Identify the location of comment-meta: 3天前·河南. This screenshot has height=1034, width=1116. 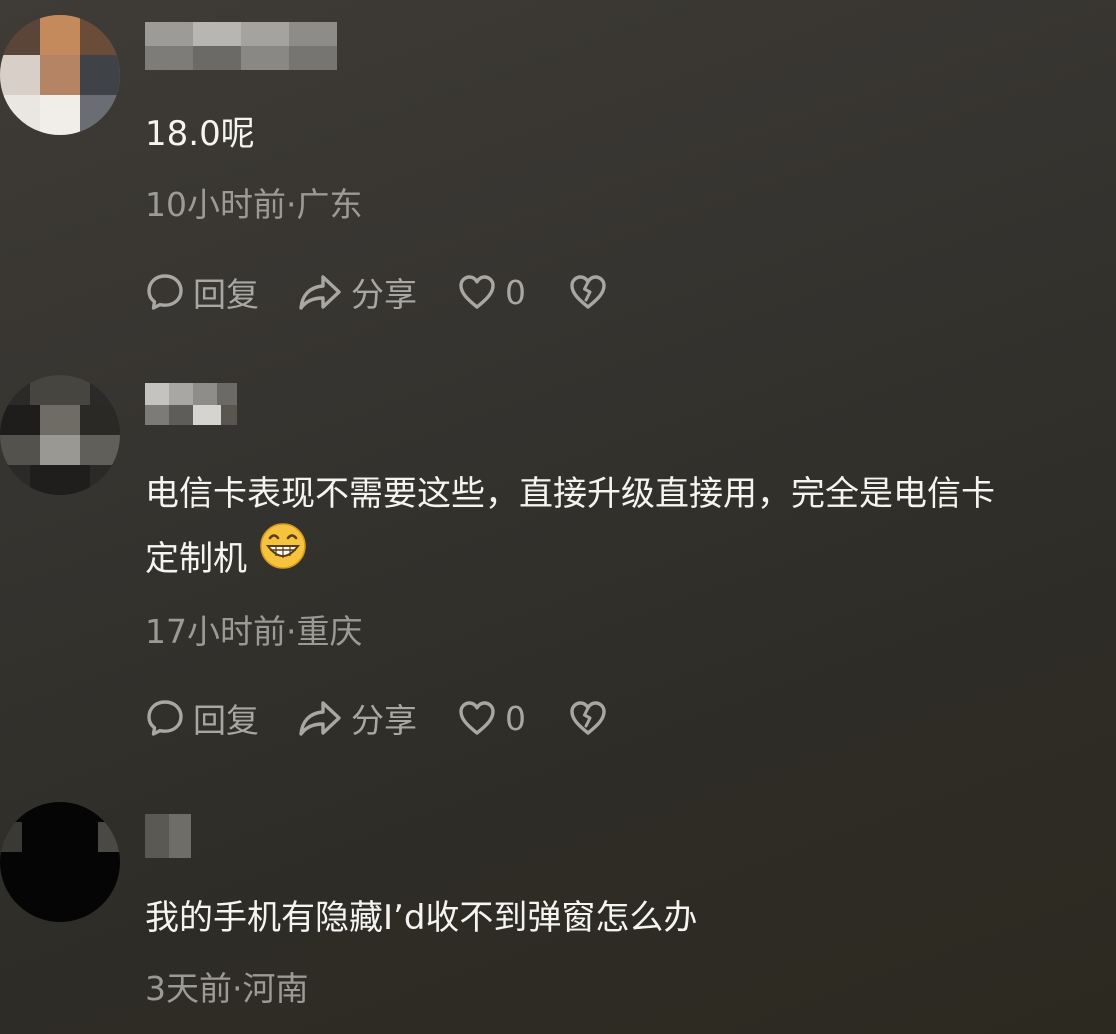
(227, 988).